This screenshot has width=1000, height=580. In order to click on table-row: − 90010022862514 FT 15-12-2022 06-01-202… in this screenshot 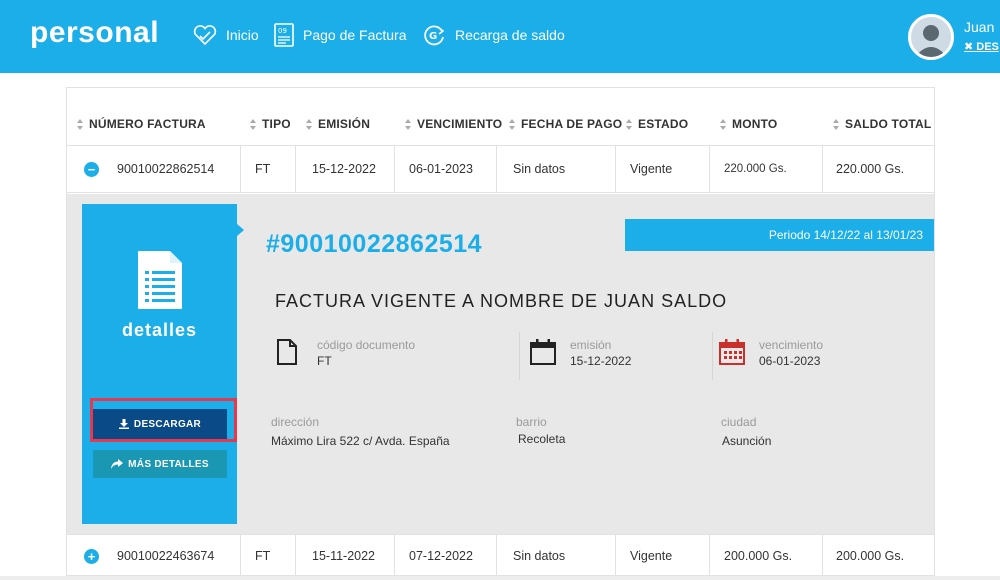, I will do `click(500, 169)`.